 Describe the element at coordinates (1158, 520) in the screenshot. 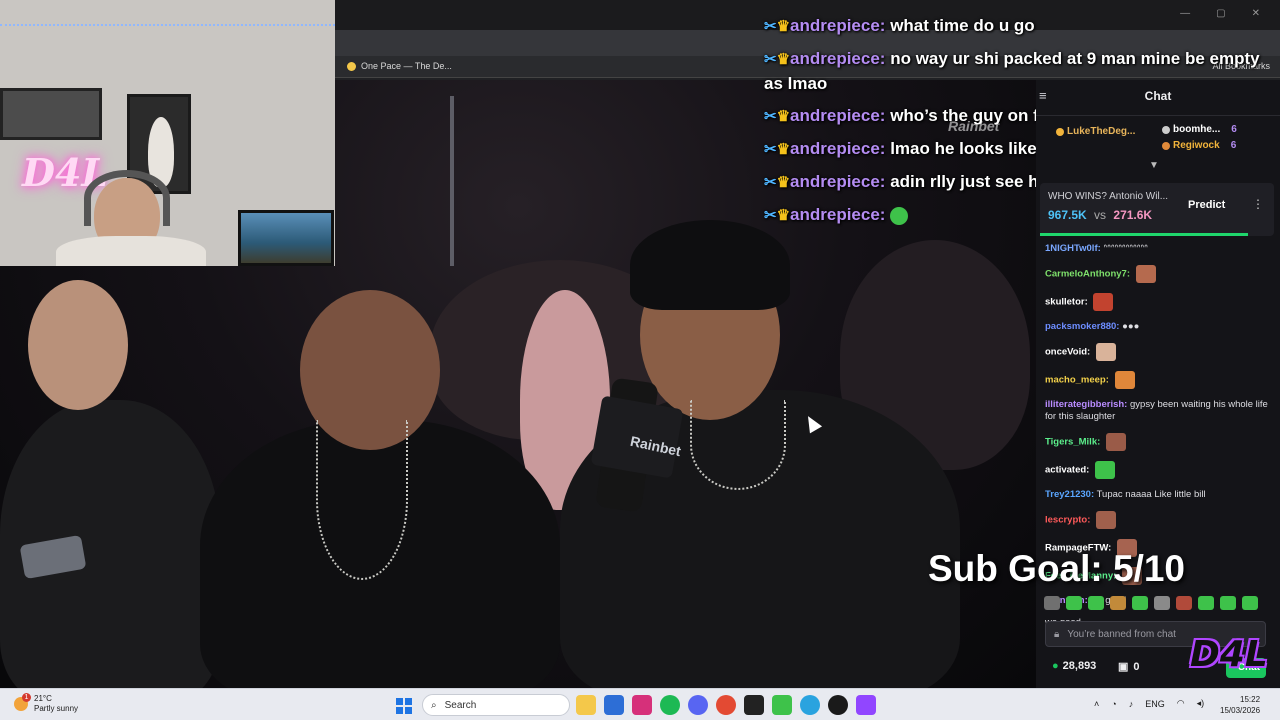

I see `chat-message: lescrypto:` at that location.